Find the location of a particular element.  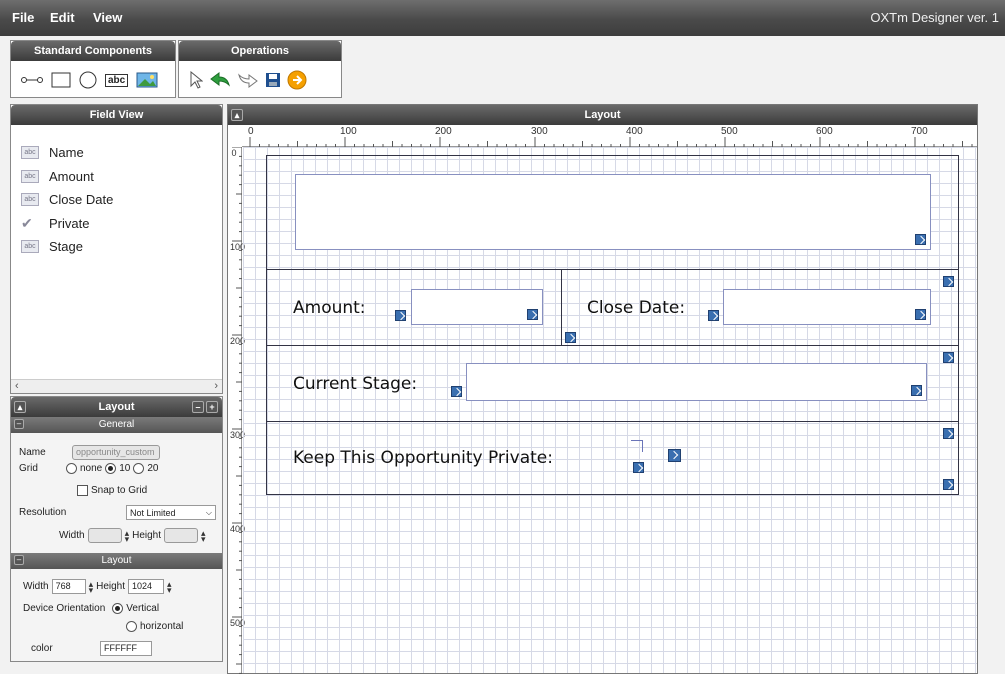

device-width-label: Width is located at coordinates (36, 586).